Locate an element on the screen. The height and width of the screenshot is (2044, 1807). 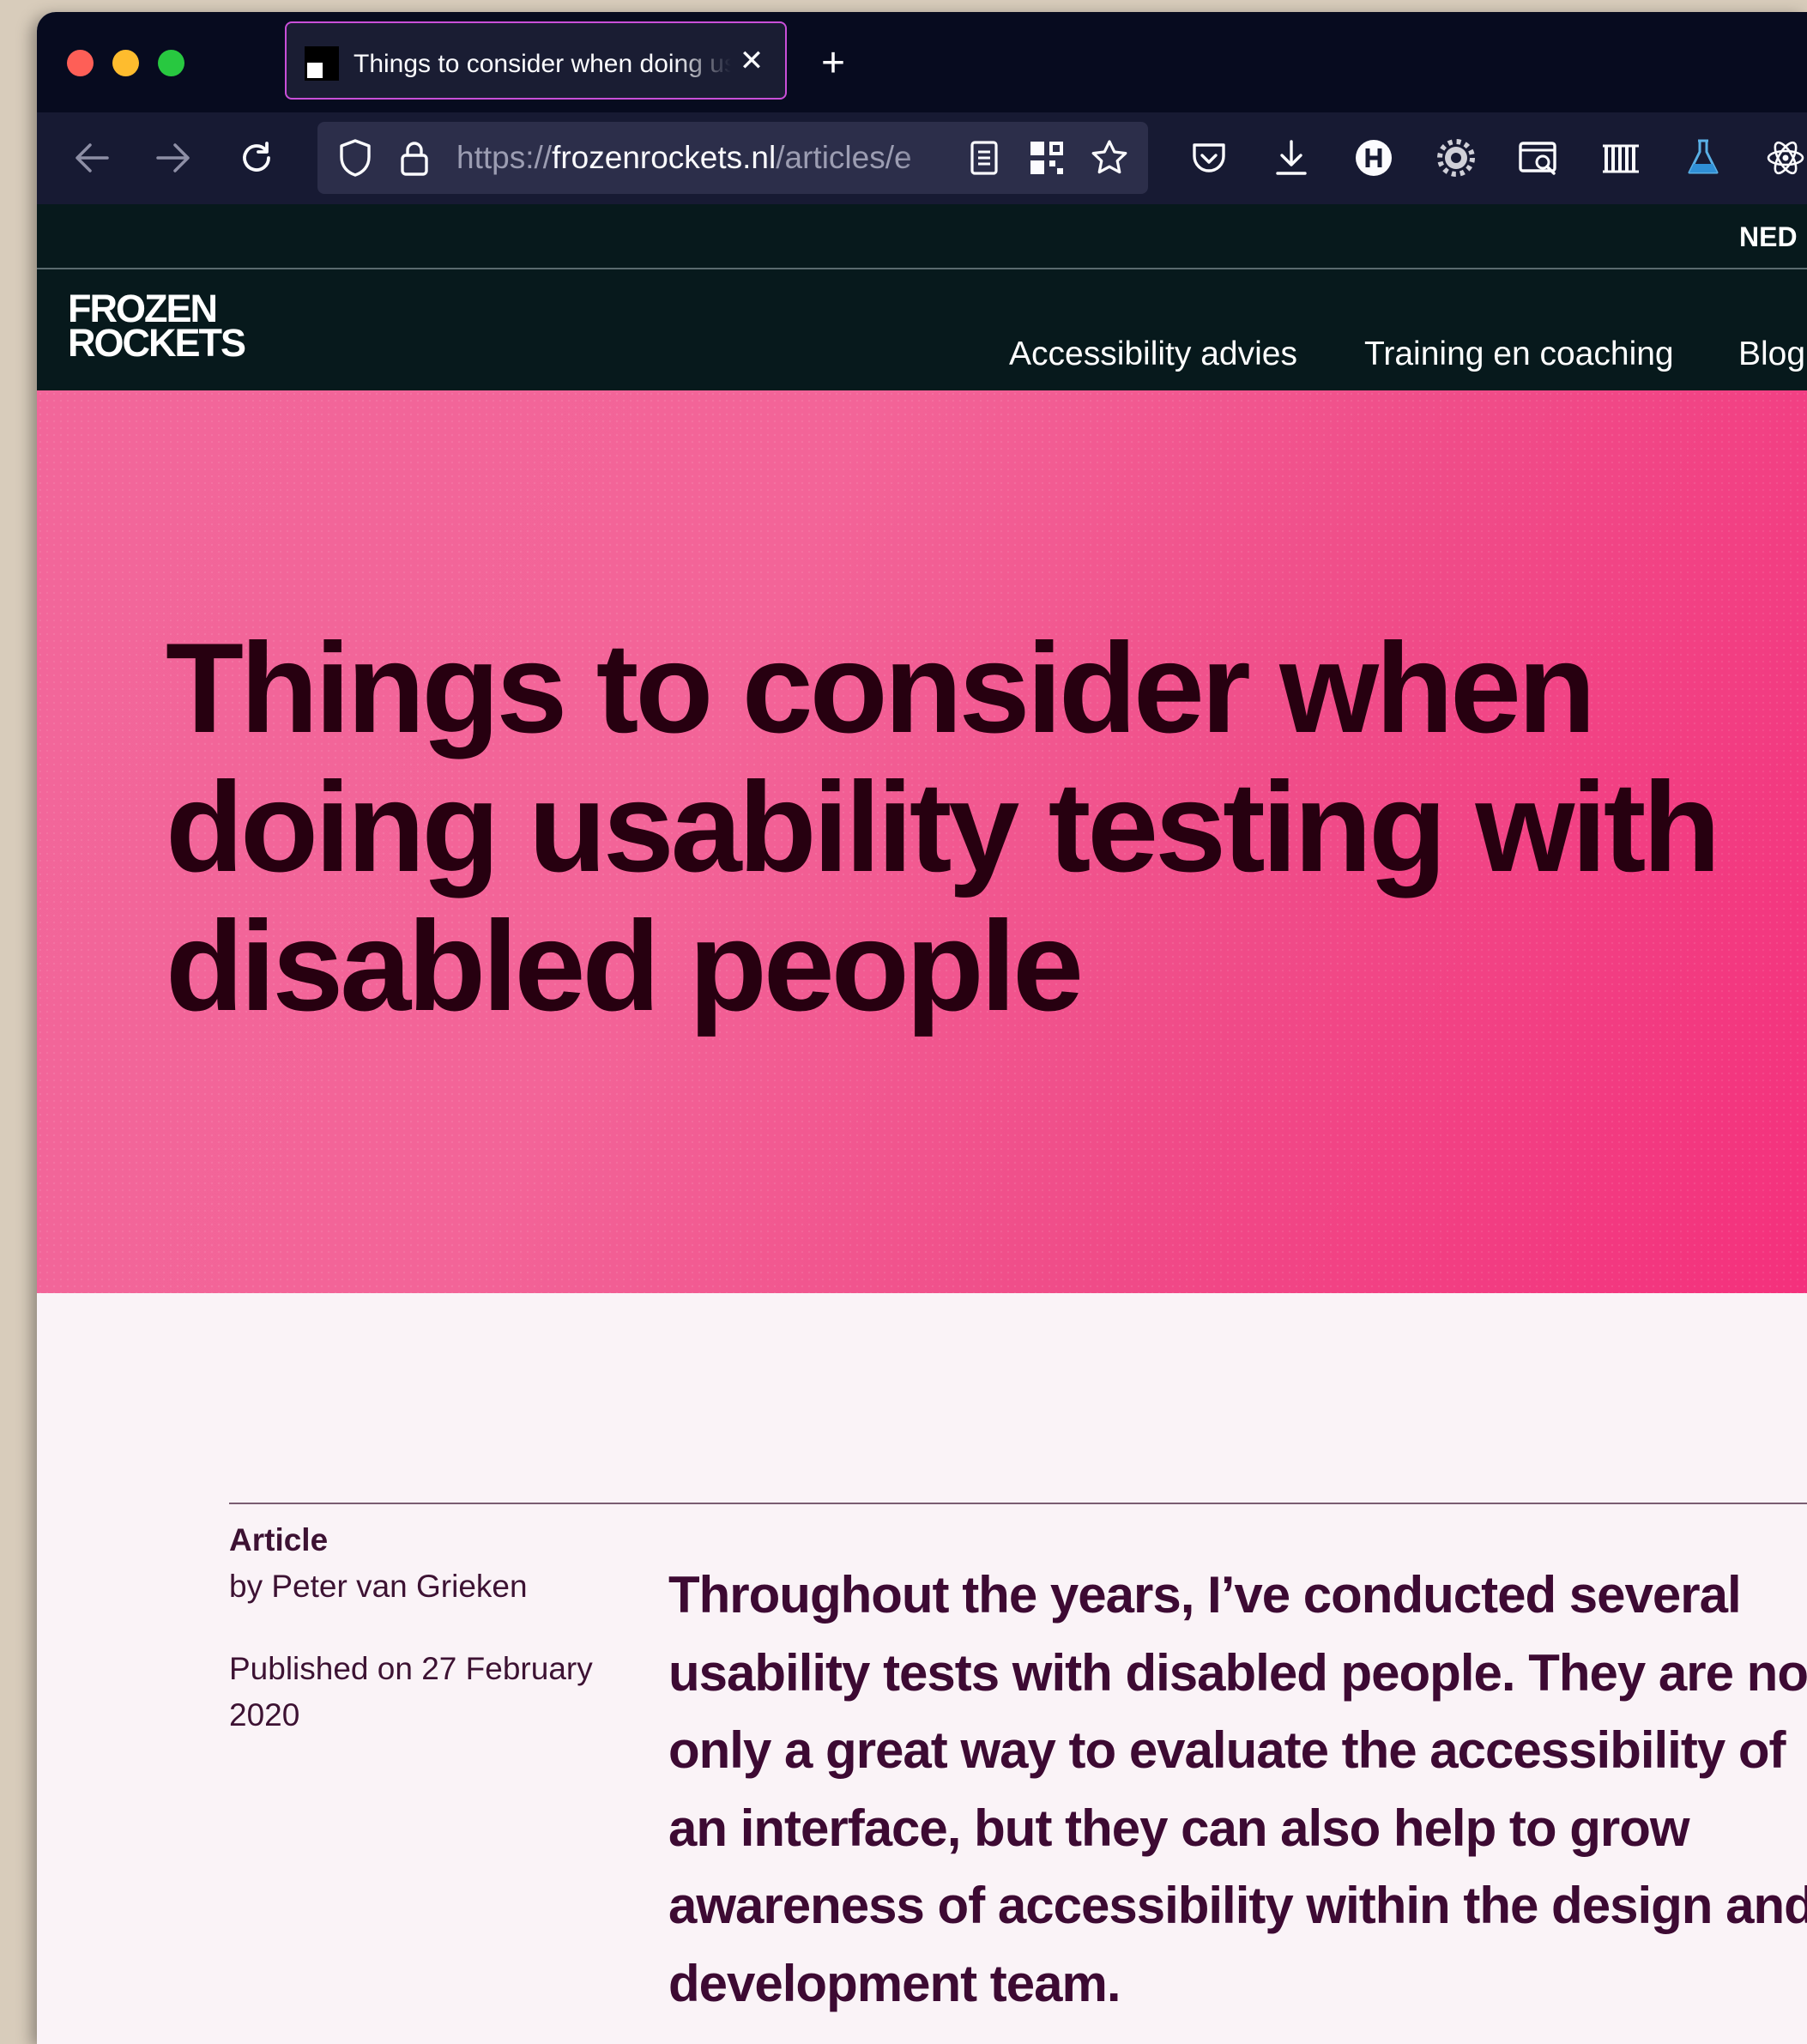
back-arrow-icon is located at coordinates (92, 158).